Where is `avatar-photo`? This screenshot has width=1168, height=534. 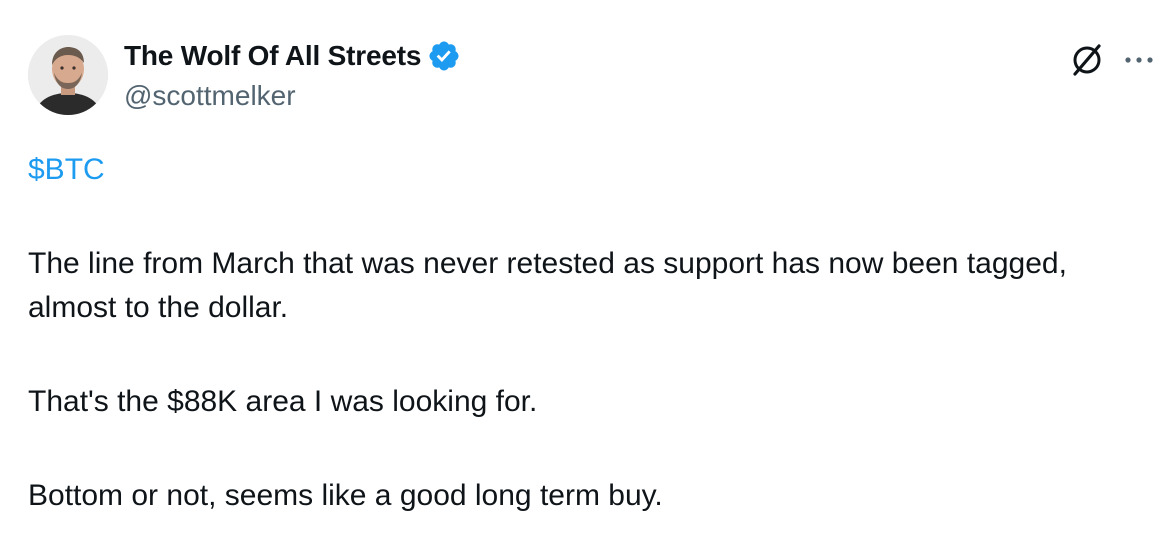 avatar-photo is located at coordinates (68, 75).